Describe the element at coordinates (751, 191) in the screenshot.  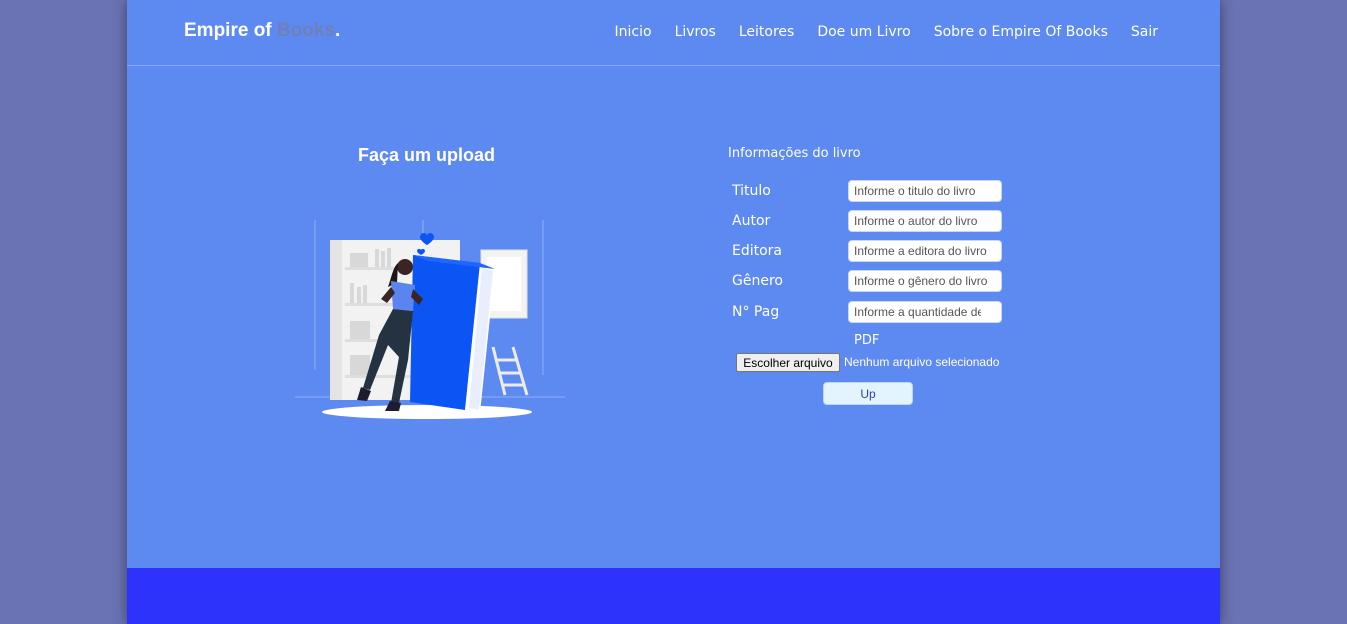
I see `field-label-titulo: Titulo` at that location.